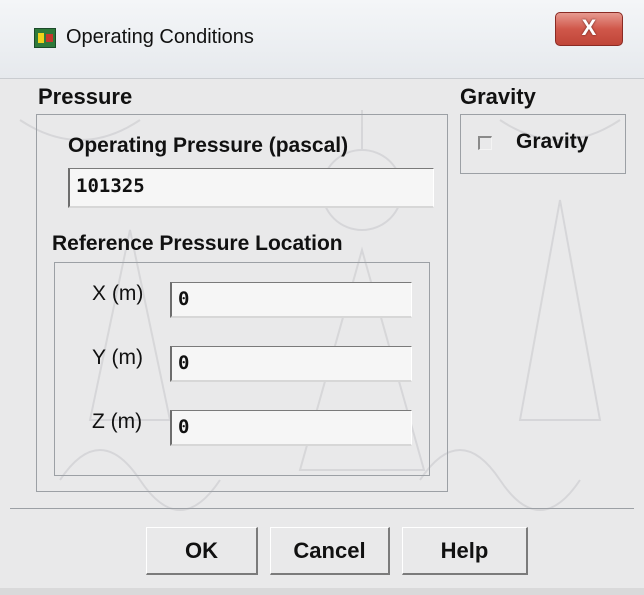 The height and width of the screenshot is (595, 644). What do you see at coordinates (552, 142) in the screenshot?
I see `gravity-checkbox-label: Gravity` at bounding box center [552, 142].